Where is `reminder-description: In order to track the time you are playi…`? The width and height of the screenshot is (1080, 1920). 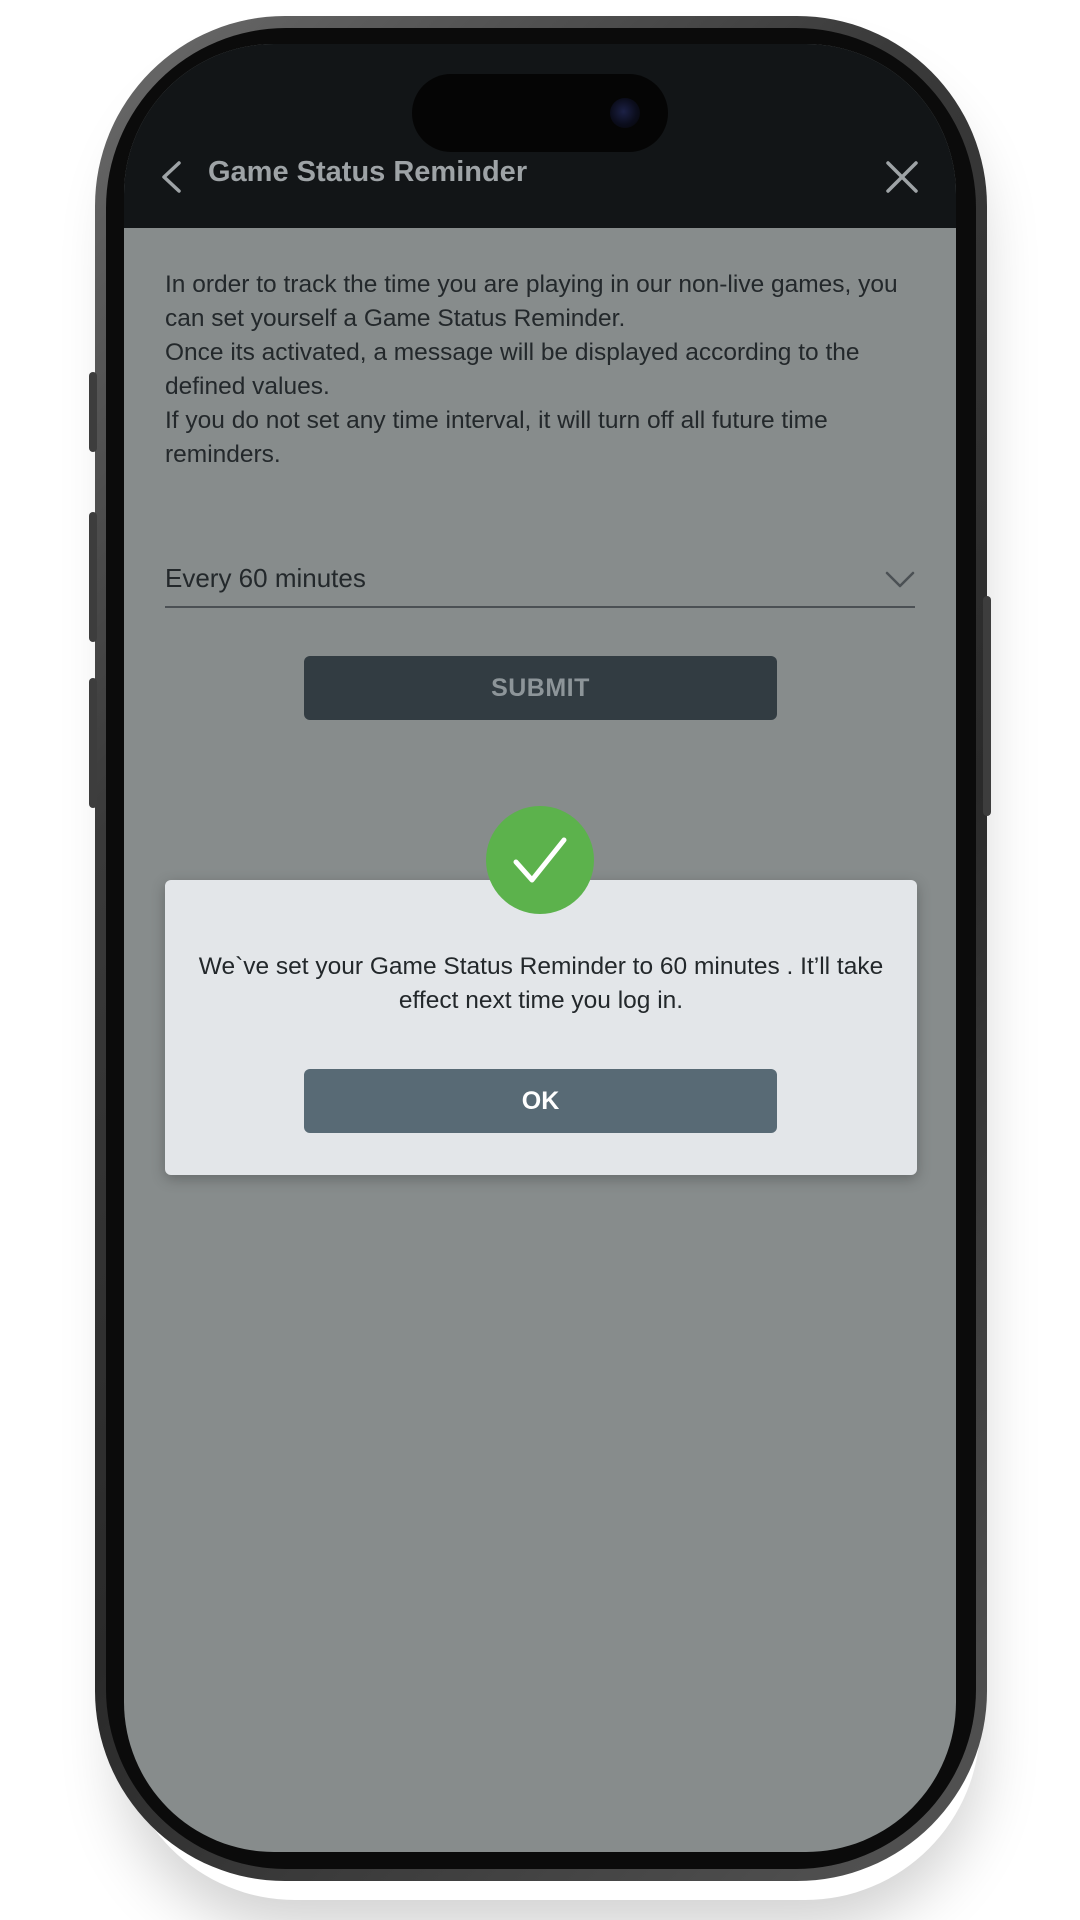
reminder-description: In order to track the time you are playi… is located at coordinates (545, 370).